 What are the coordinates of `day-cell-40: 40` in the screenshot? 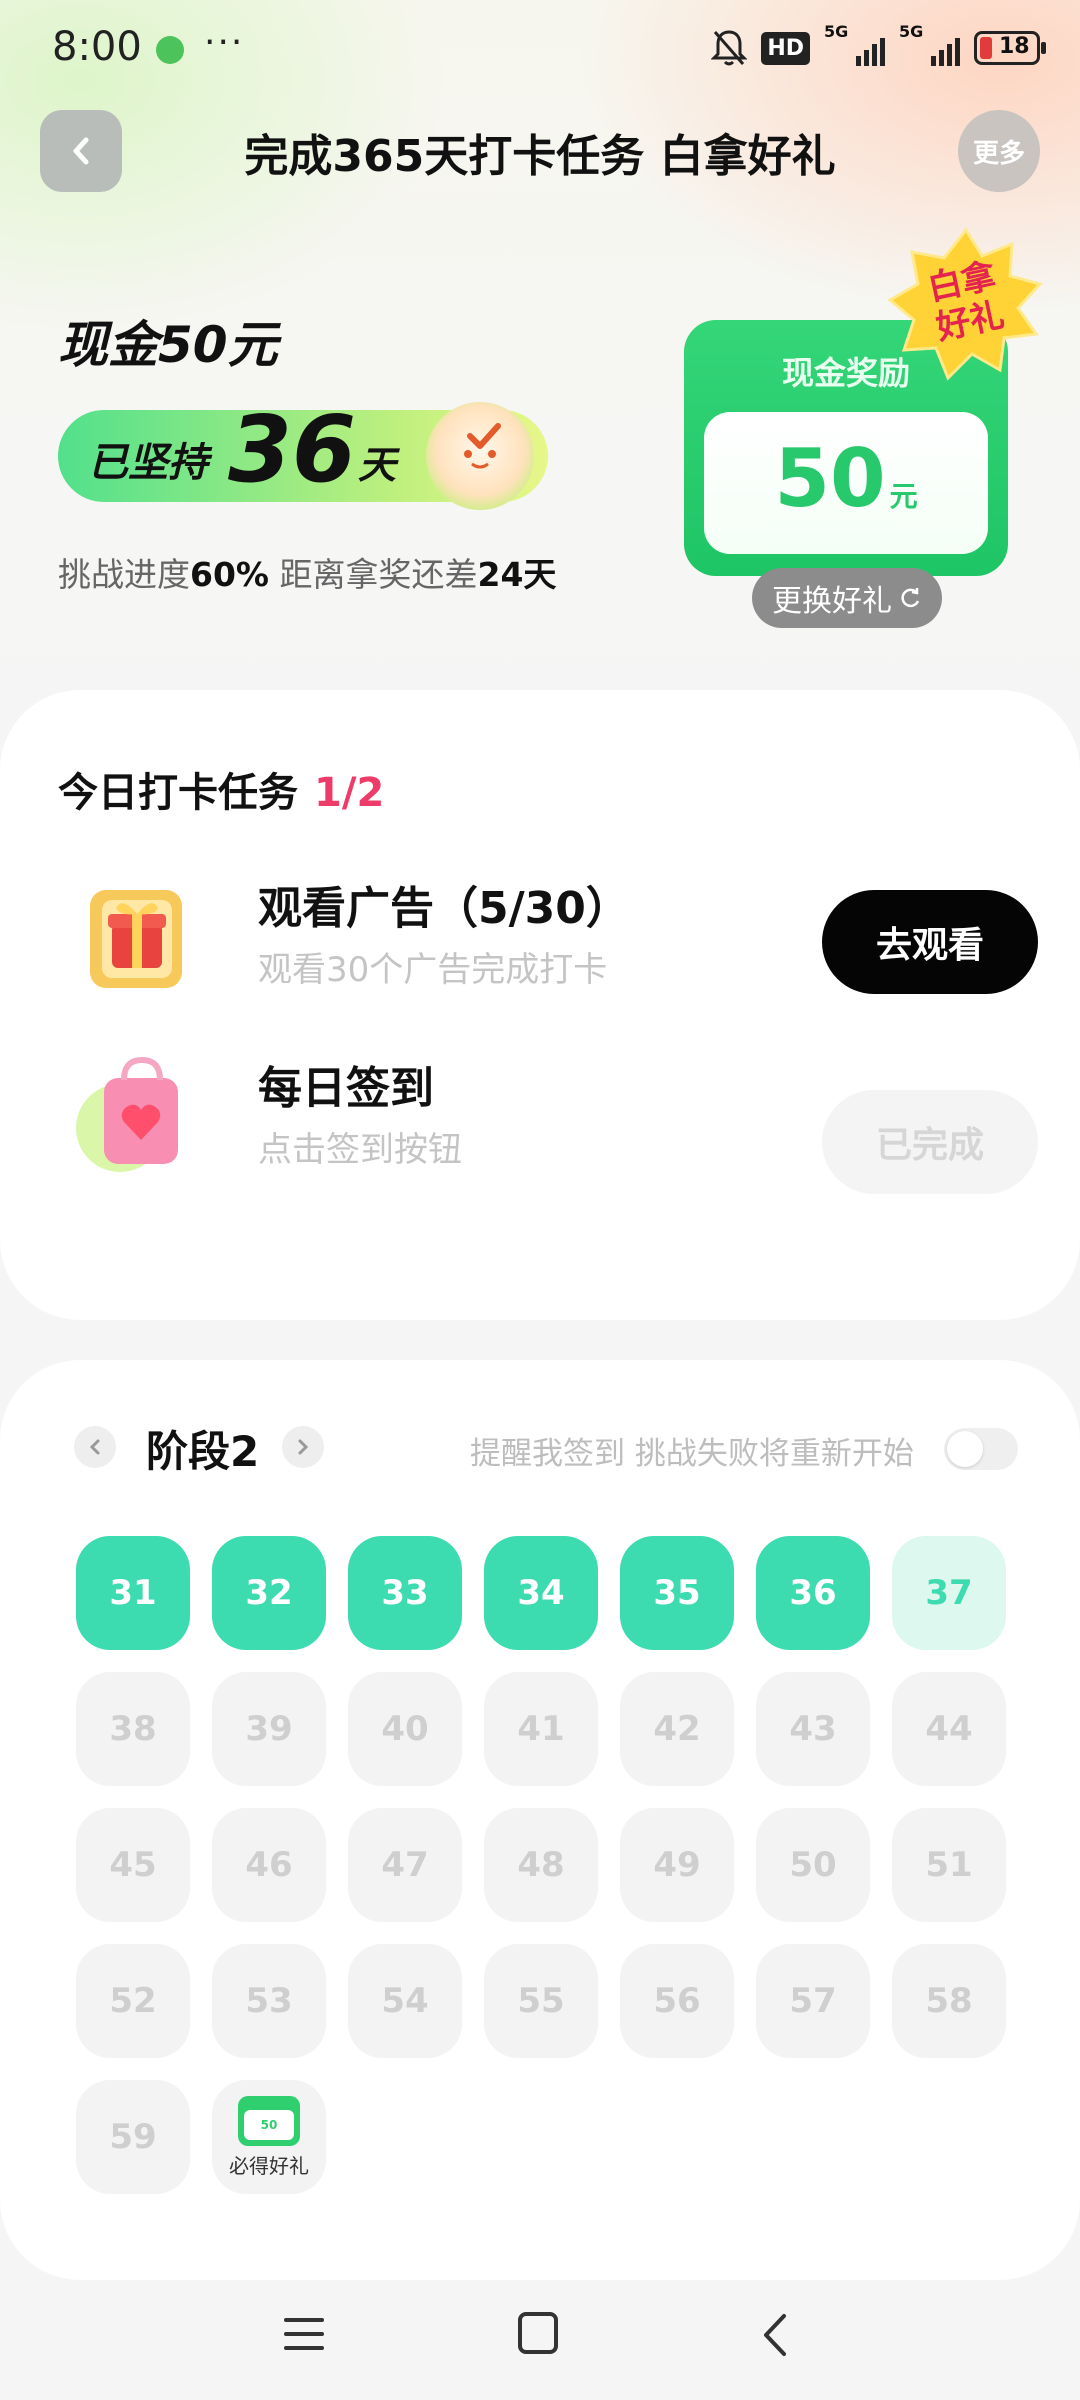 It's located at (405, 1729).